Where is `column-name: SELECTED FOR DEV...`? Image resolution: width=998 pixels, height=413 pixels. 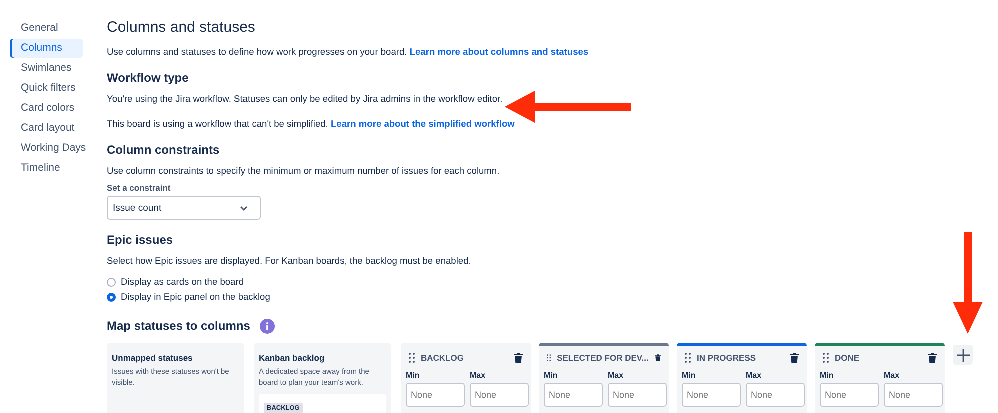 column-name: SELECTED FOR DEV... is located at coordinates (603, 358).